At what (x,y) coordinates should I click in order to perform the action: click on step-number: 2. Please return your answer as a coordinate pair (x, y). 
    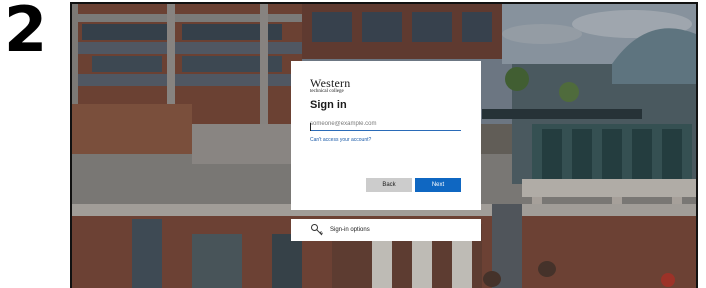
    Looking at the image, I should click on (26, 33).